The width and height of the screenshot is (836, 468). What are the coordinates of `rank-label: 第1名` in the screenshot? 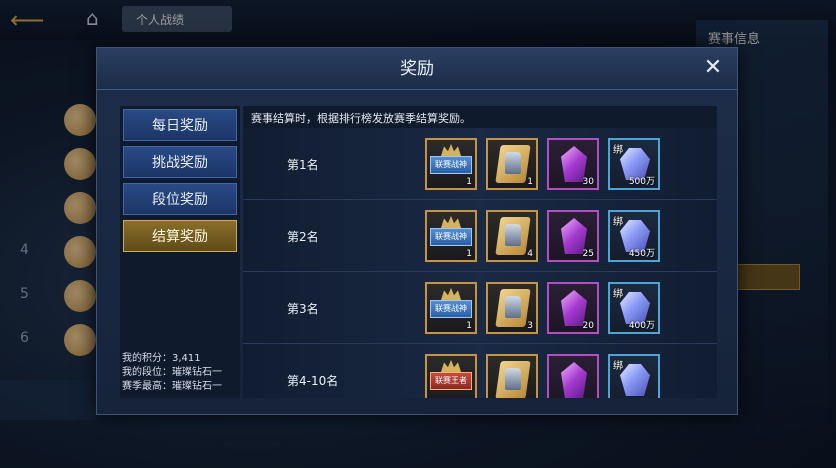 It's located at (303, 165).